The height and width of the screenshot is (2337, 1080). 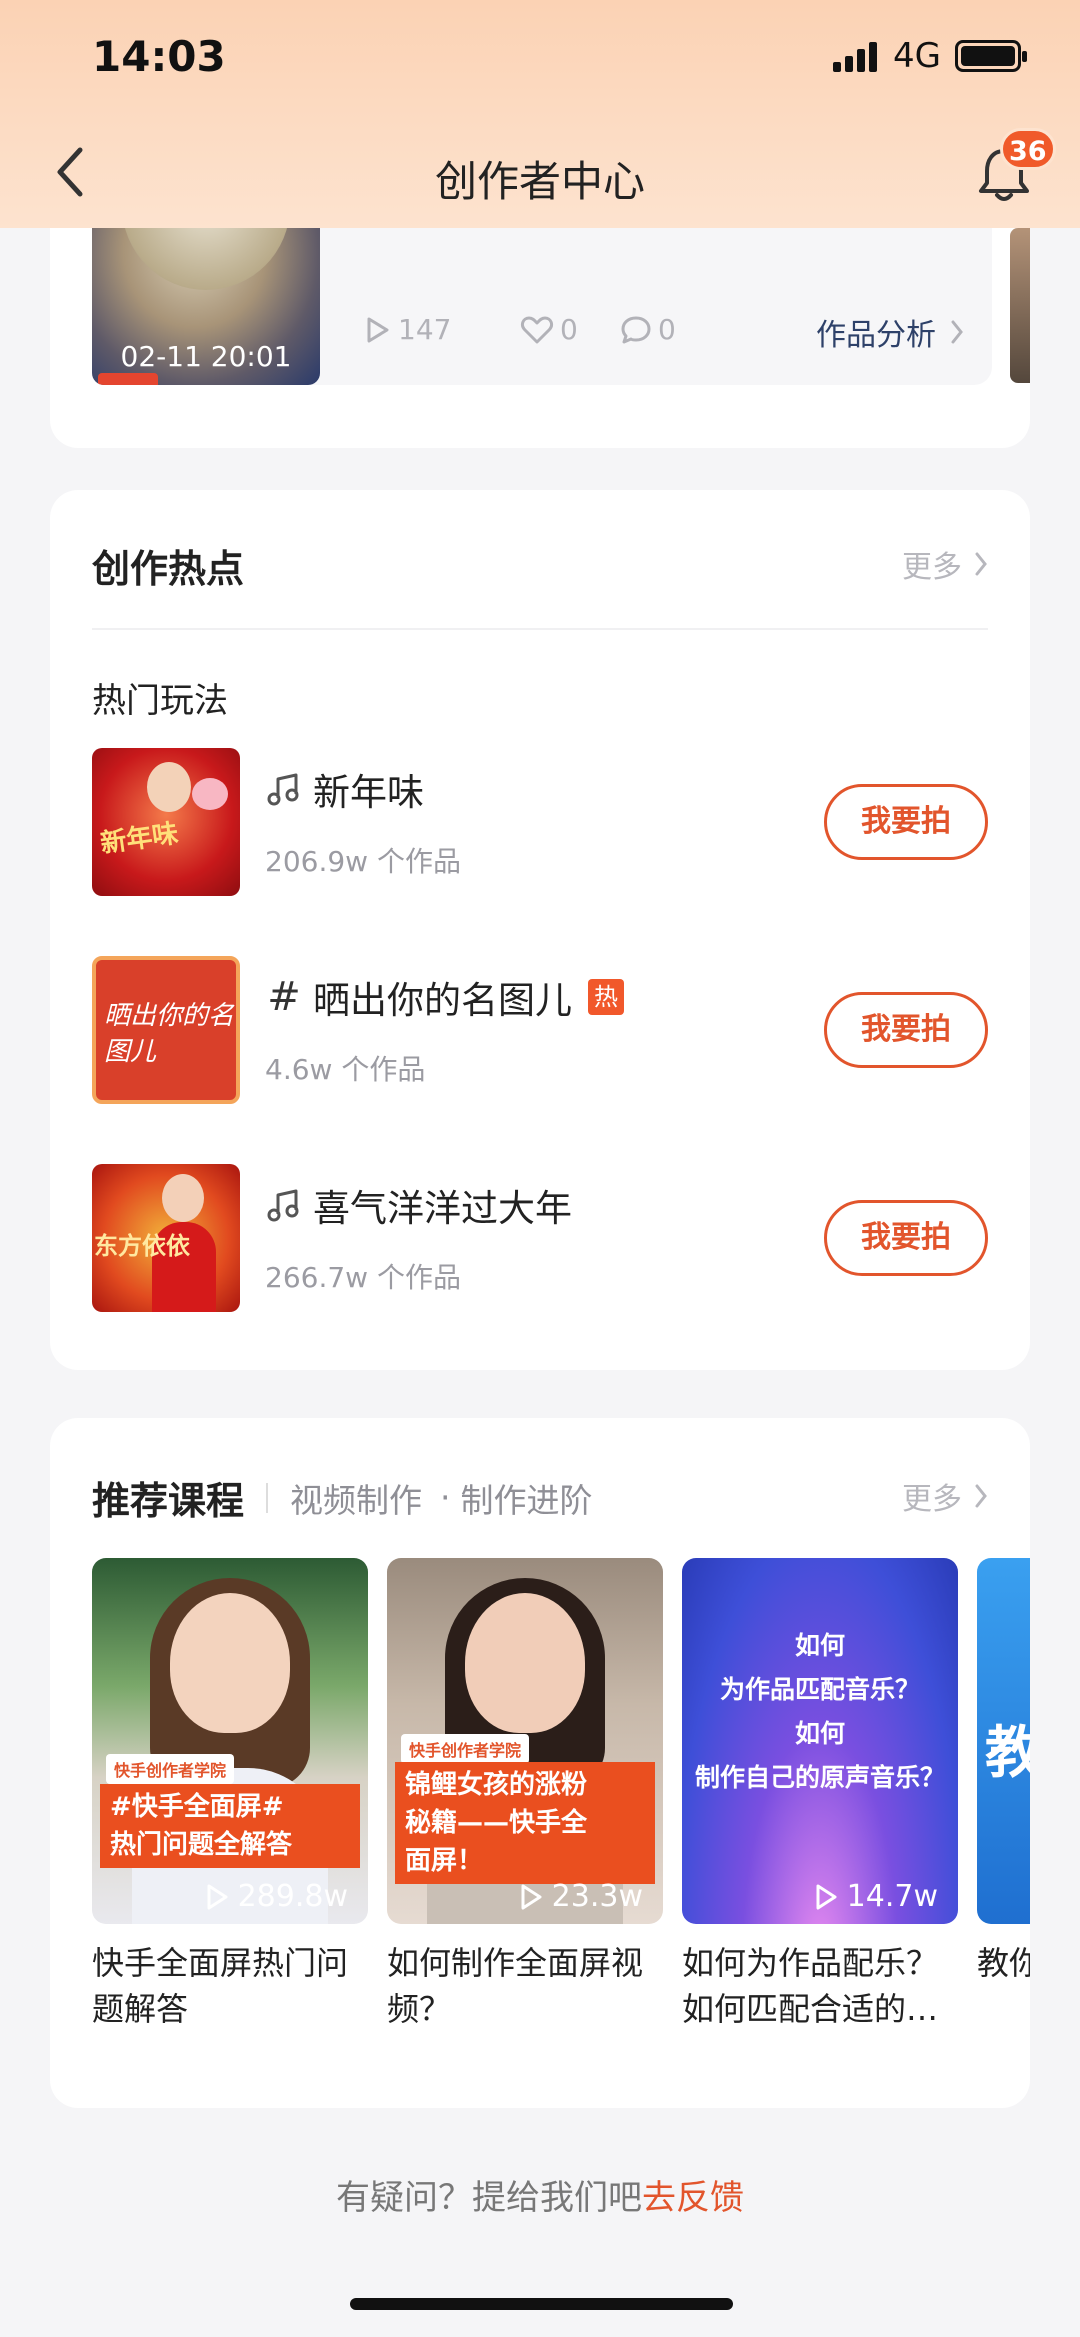 I want to click on play-count: 147, so click(x=406, y=329).